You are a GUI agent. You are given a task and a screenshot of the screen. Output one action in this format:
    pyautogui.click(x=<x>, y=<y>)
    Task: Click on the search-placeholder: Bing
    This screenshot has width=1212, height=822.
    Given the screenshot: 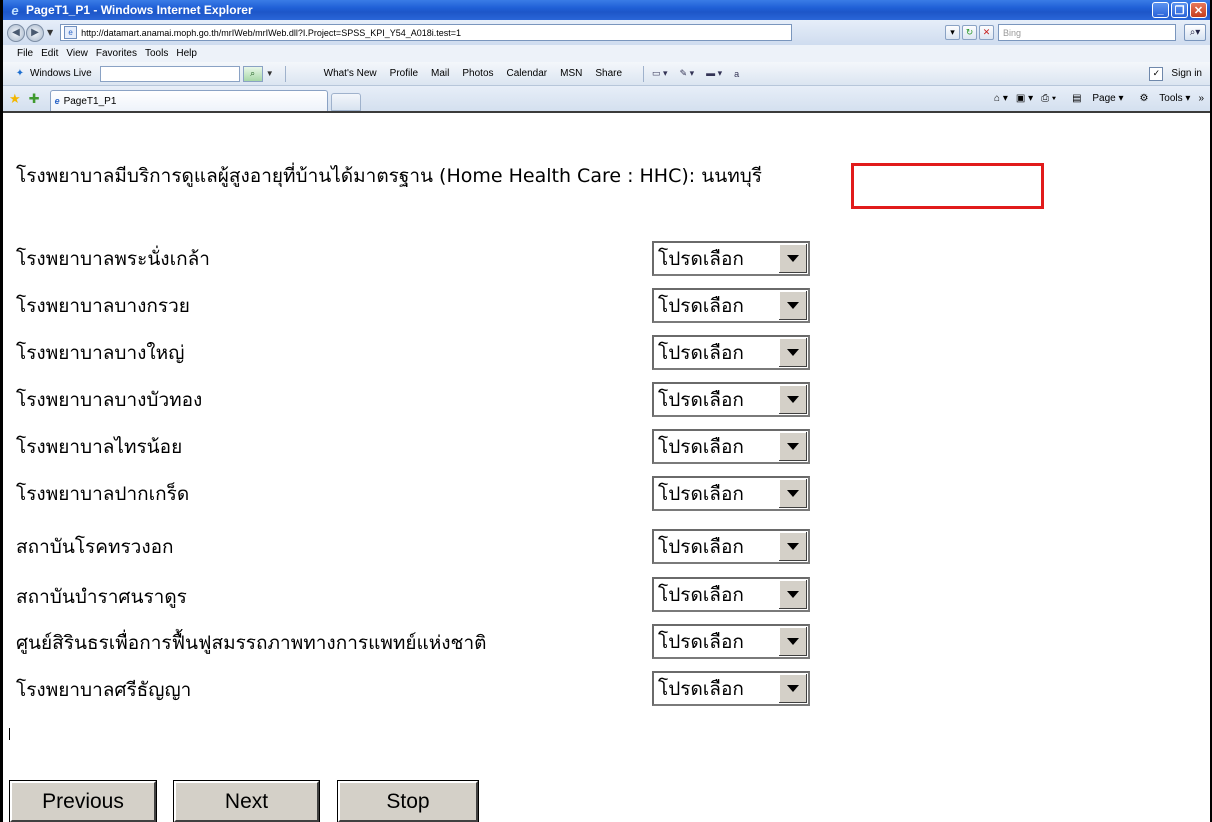 What is the action you would take?
    pyautogui.click(x=1012, y=32)
    